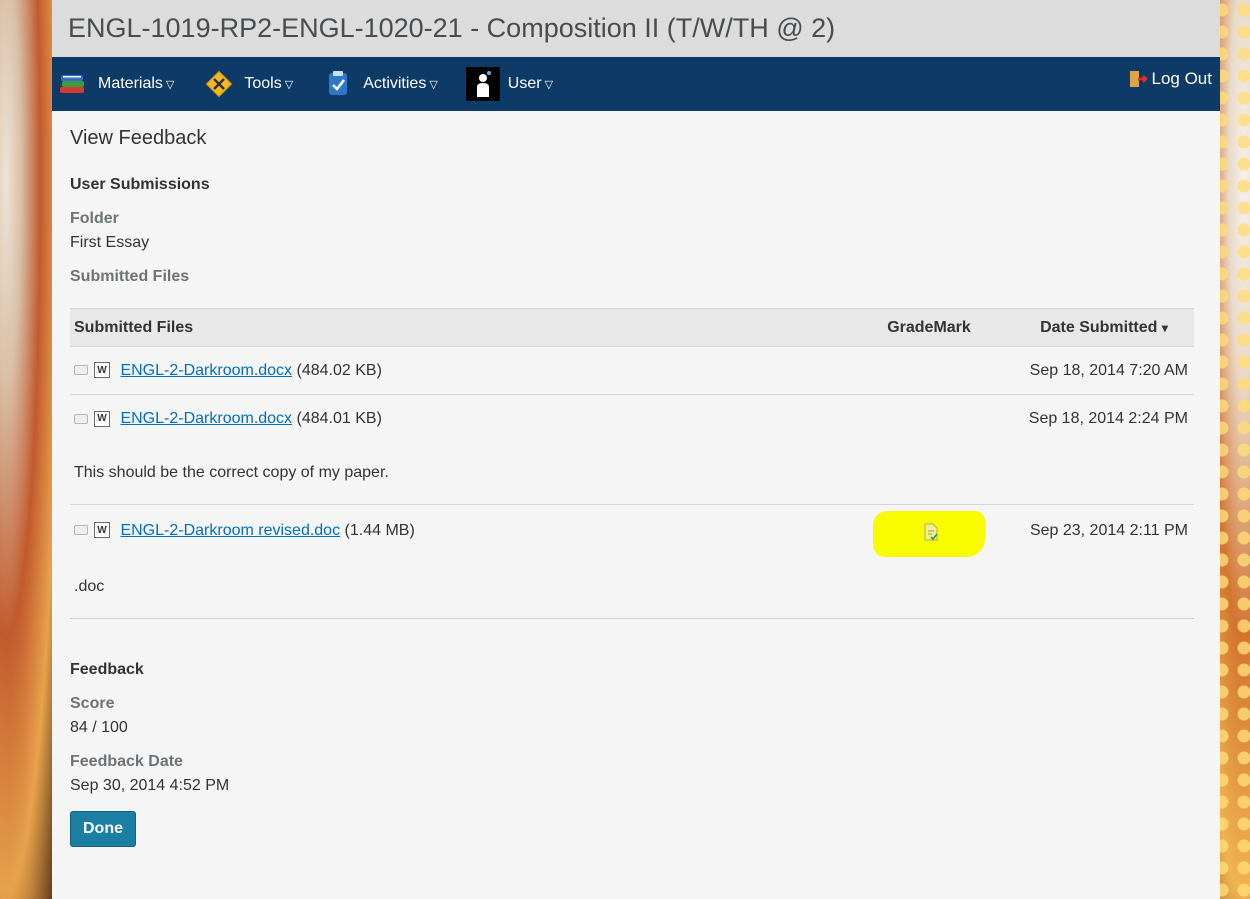  I want to click on user-icon, so click(482, 84).